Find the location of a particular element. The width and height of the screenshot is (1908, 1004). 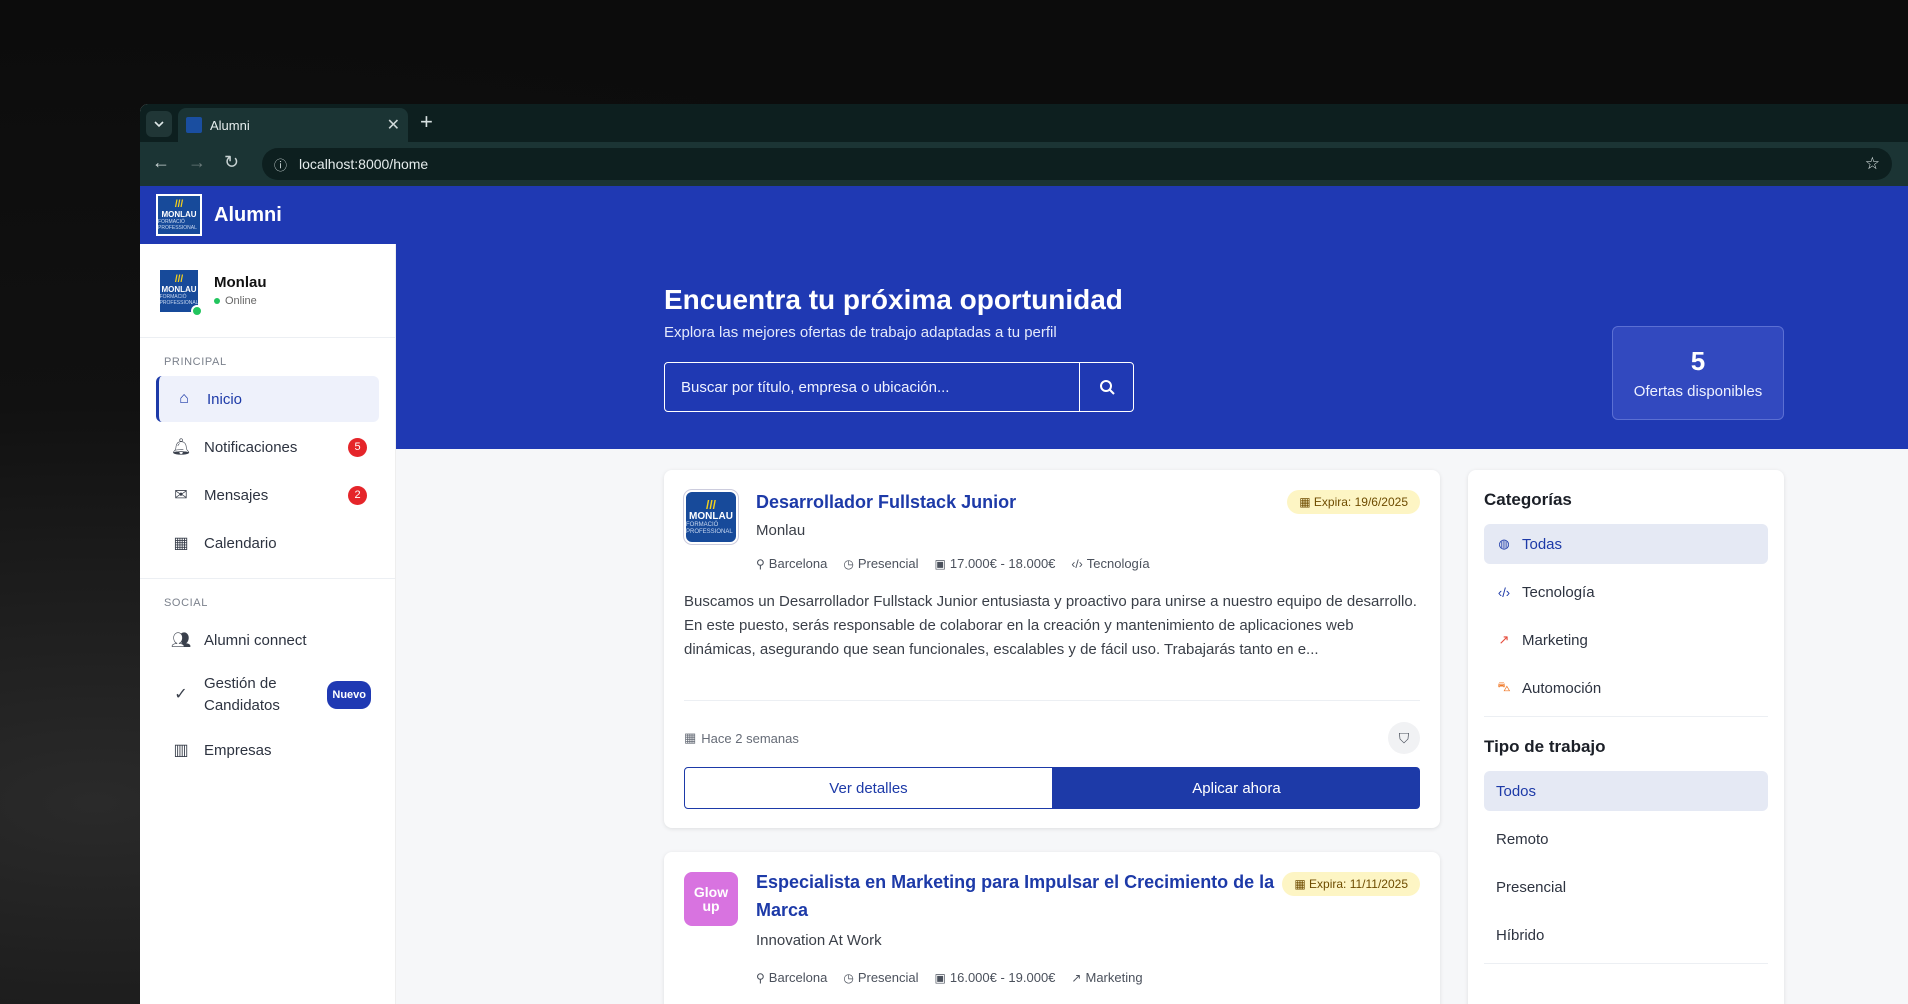

car-icon: ⛍ is located at coordinates (1504, 686).